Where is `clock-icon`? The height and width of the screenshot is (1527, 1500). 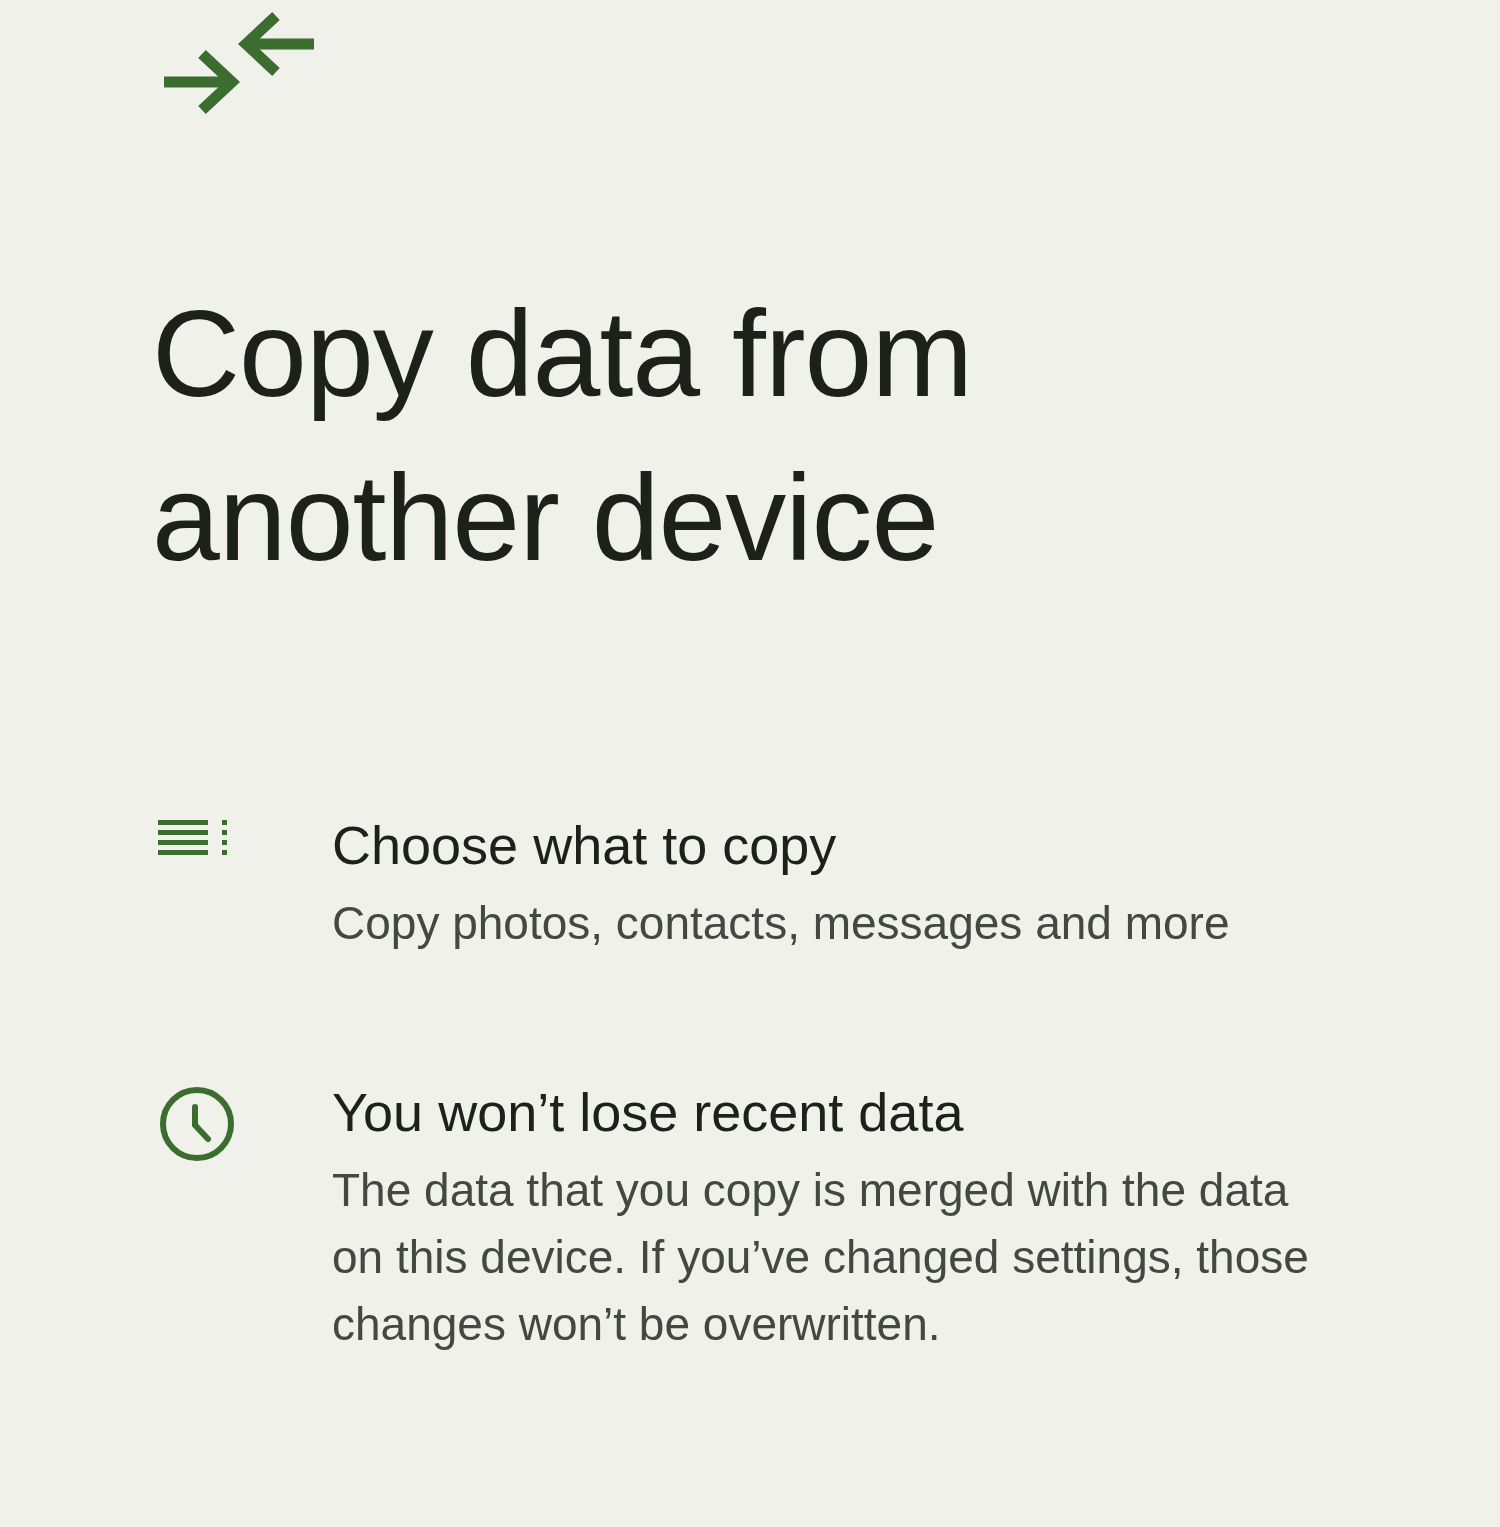
clock-icon is located at coordinates (197, 1124).